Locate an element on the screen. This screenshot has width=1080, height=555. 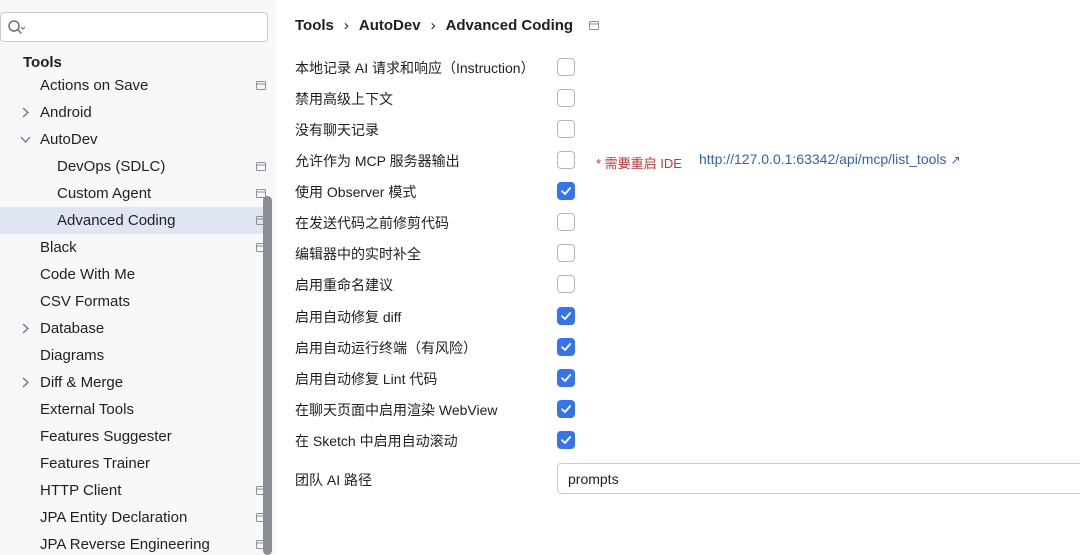
setting-row: 使用 Observer 模式 is located at coordinates (687, 191).